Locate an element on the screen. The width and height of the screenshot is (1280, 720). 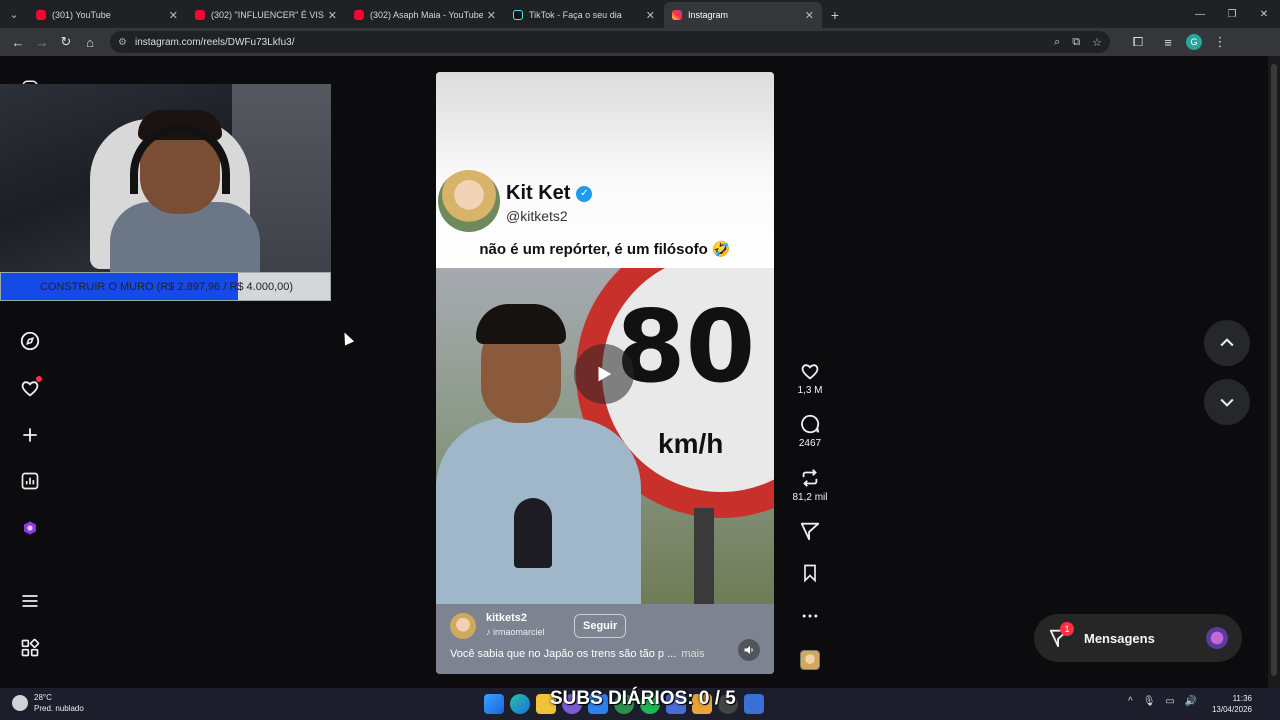
cloud-icon is located at coordinates (20, 703).